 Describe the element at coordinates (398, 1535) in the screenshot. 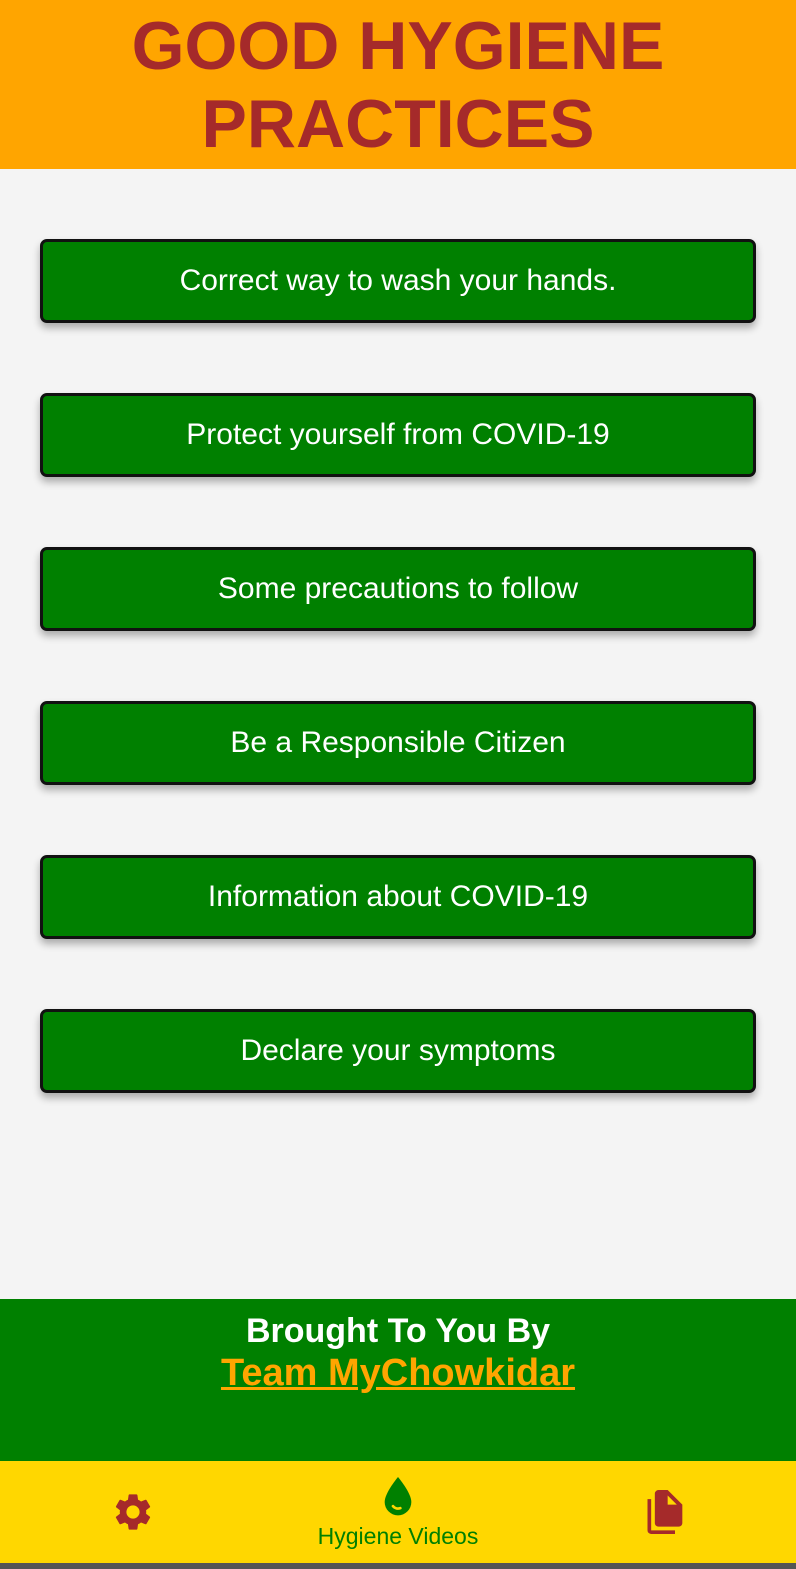

I see `nav-hygiene-videos-label: Hygiene Videos` at that location.